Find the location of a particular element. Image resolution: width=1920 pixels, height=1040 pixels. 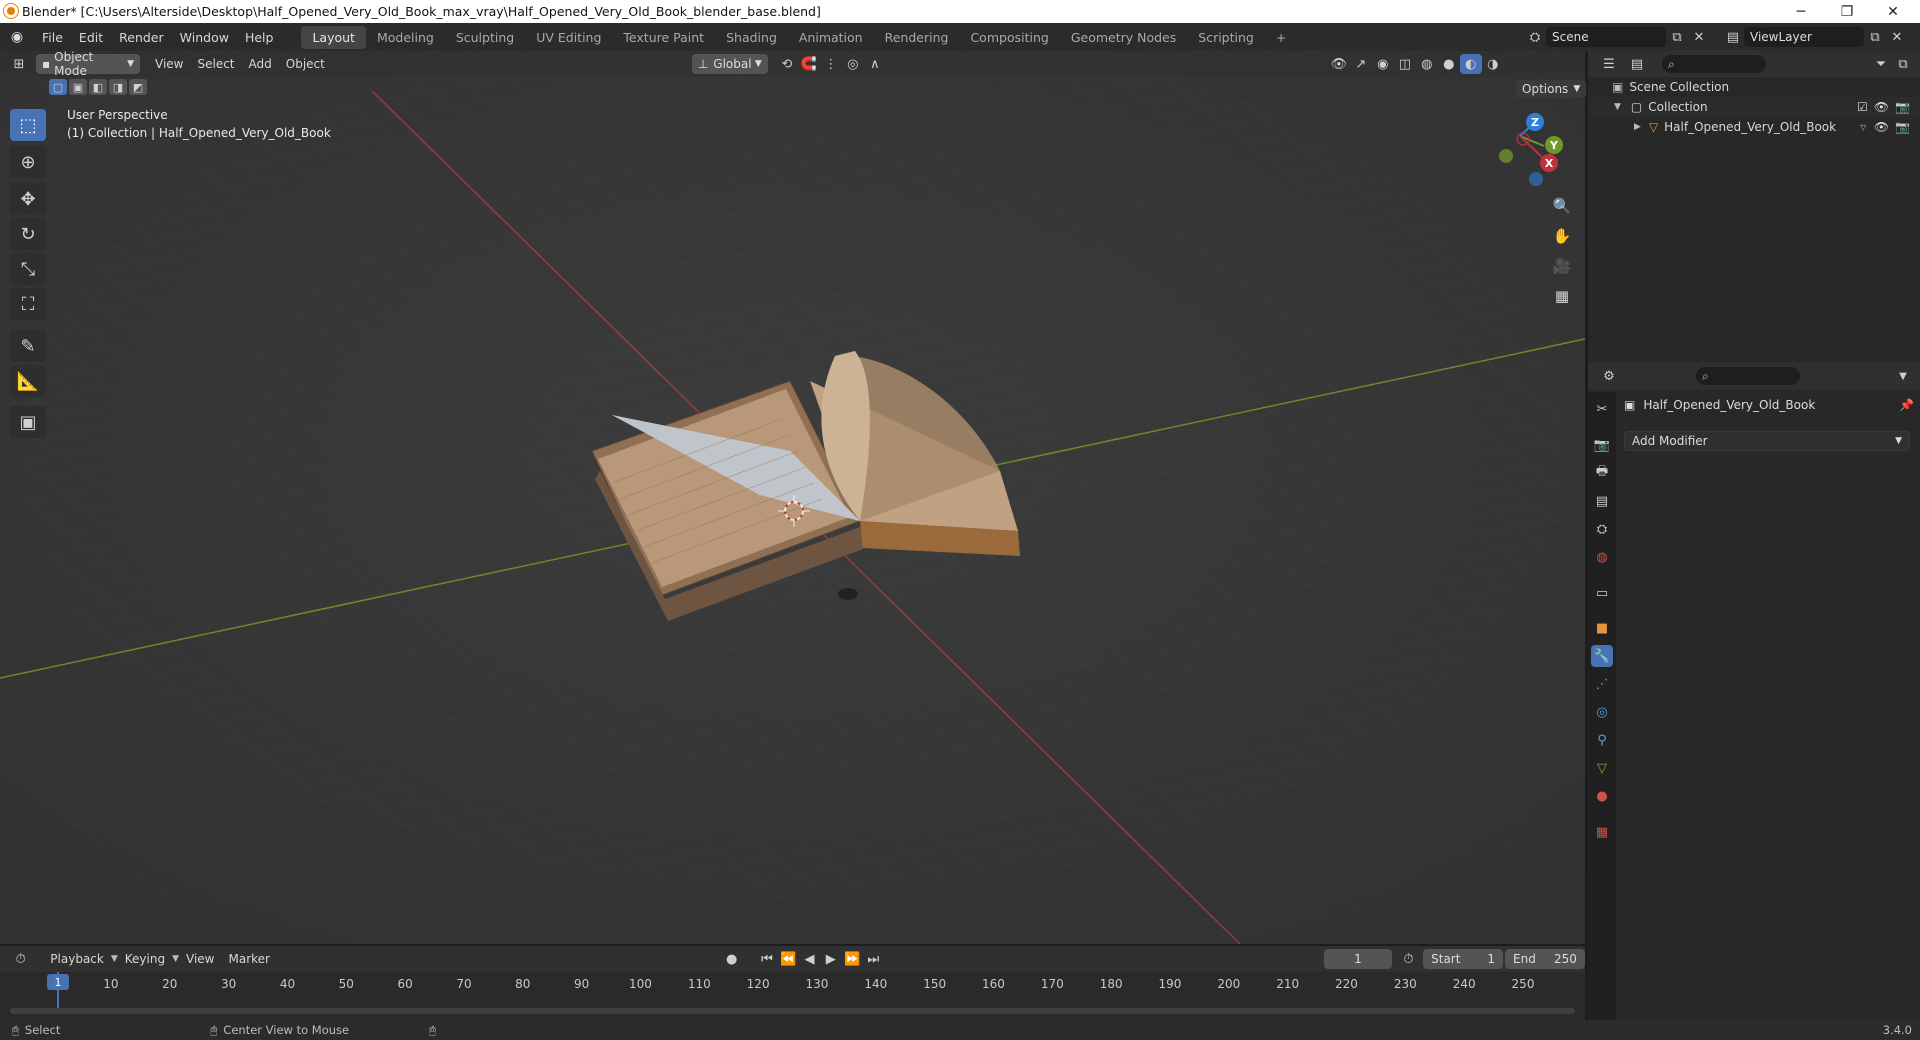

extend-selection-icon: ▣ is located at coordinates (78, 87).